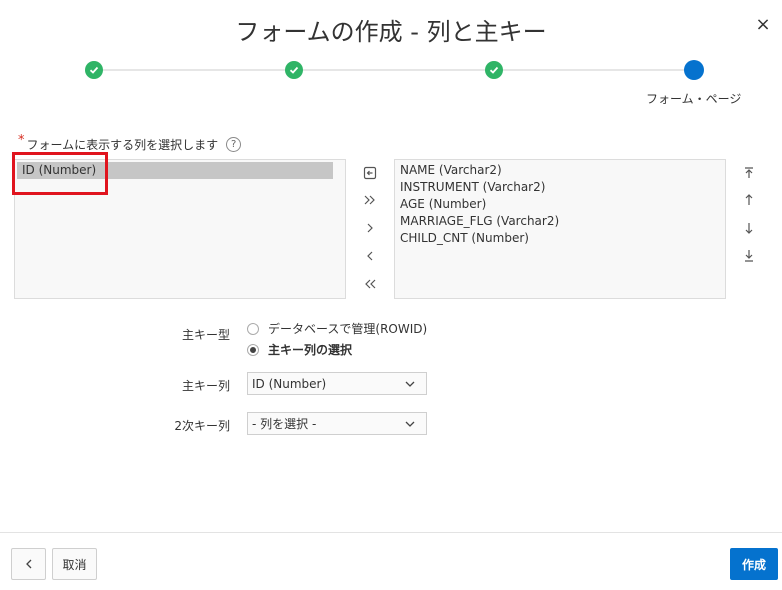  Describe the element at coordinates (694, 99) in the screenshot. I see `wizard-current-step-label: フォーム・ページ` at that location.